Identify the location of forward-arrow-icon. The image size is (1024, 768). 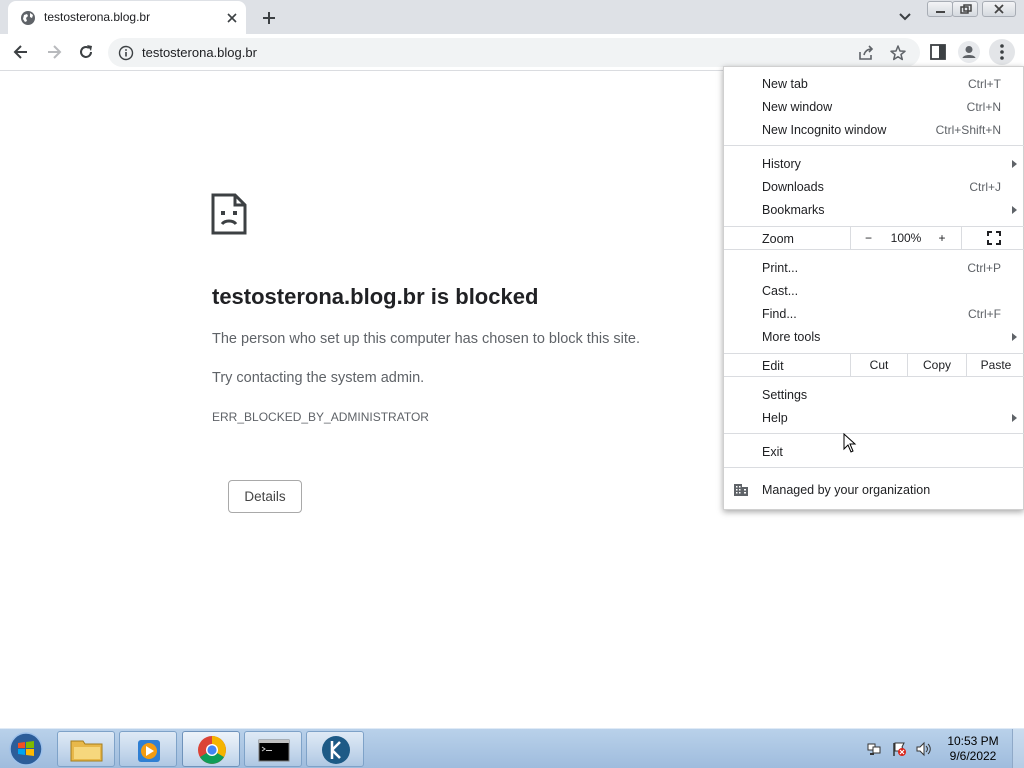
(54, 52).